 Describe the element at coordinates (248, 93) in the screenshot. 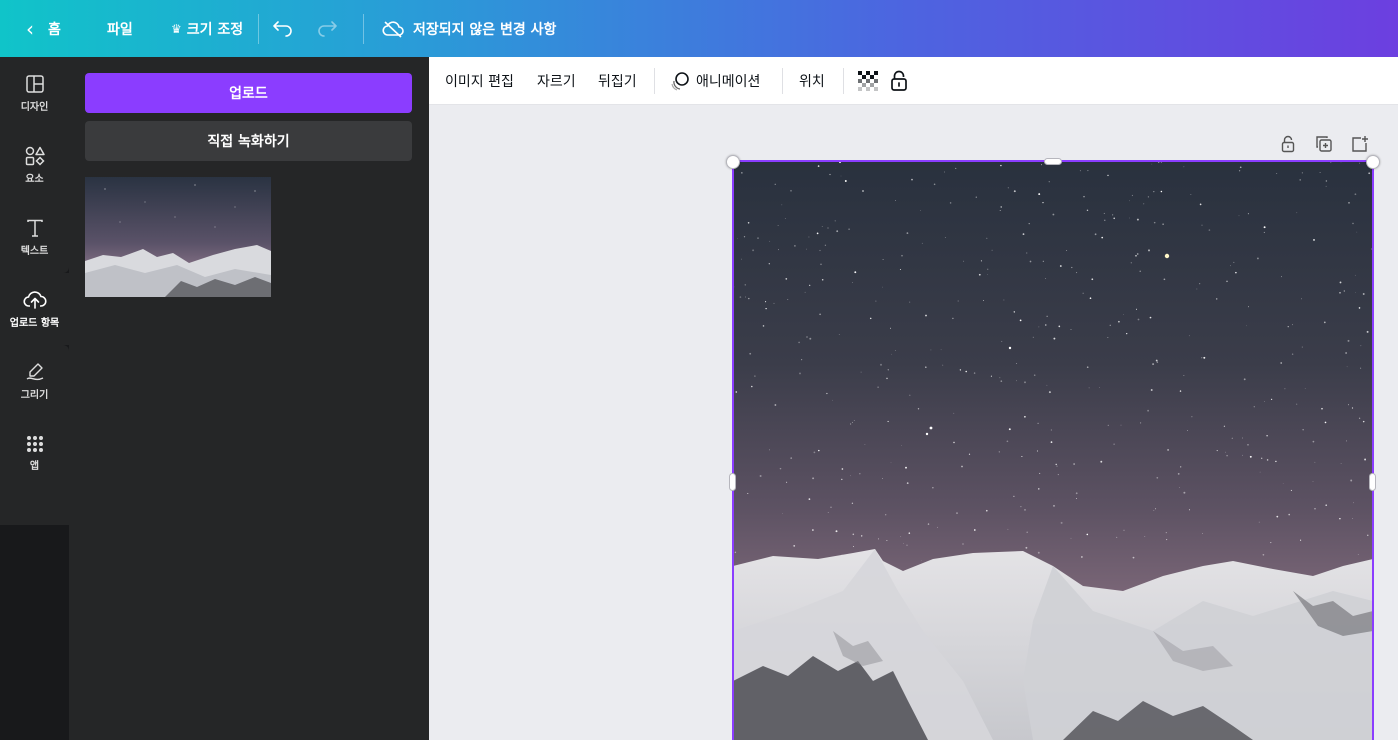

I see `upload-button: 업로드` at that location.